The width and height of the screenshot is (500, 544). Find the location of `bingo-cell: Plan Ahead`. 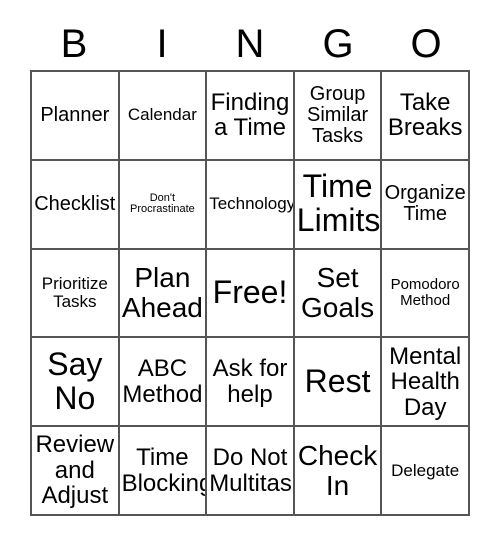

bingo-cell: Plan Ahead is located at coordinates (163, 294).